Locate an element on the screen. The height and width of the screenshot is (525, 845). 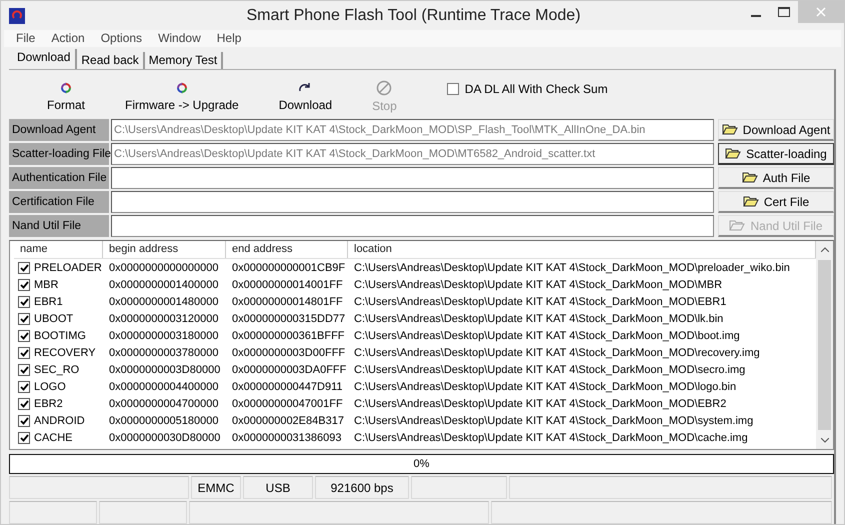
table-cell-text: 0x00000000014801FF is located at coordinates (287, 302).